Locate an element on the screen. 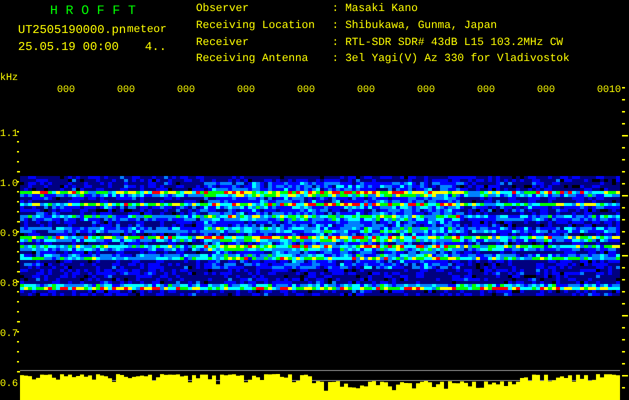 The height and width of the screenshot is (400, 629). info-value: : 3el Yagi(V) Az 330 for Vladivostok is located at coordinates (451, 60).